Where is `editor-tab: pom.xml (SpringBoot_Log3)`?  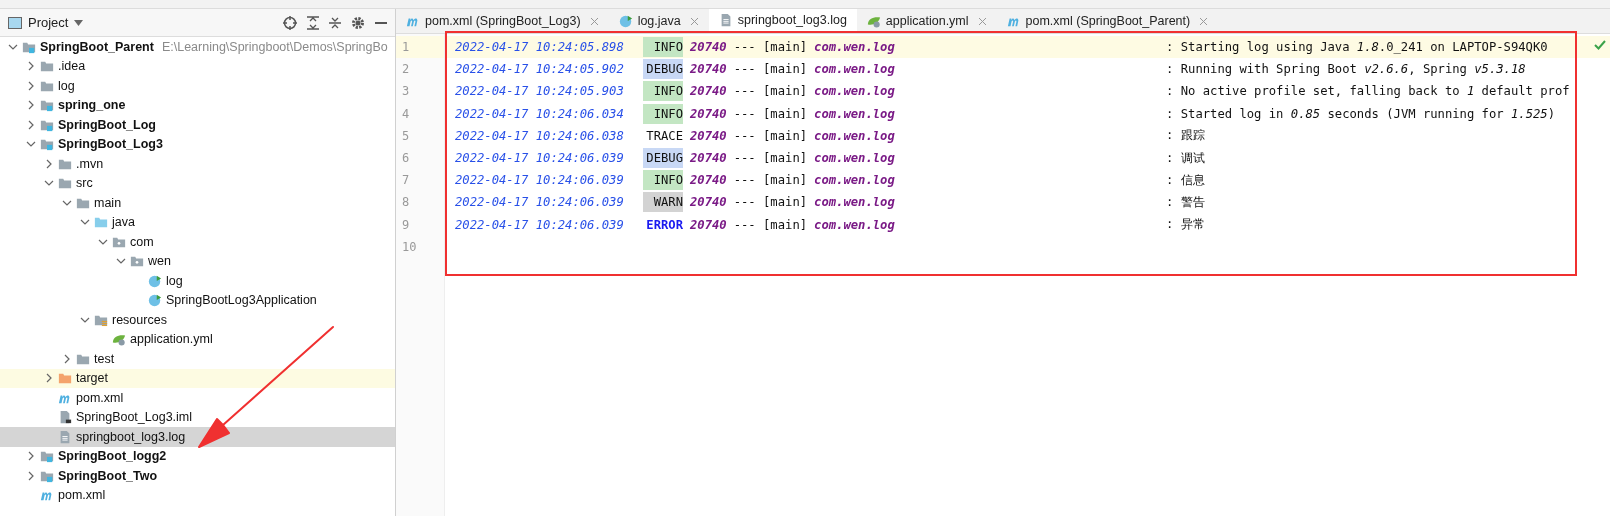
editor-tab: pom.xml (SpringBoot_Log3) is located at coordinates (502, 21).